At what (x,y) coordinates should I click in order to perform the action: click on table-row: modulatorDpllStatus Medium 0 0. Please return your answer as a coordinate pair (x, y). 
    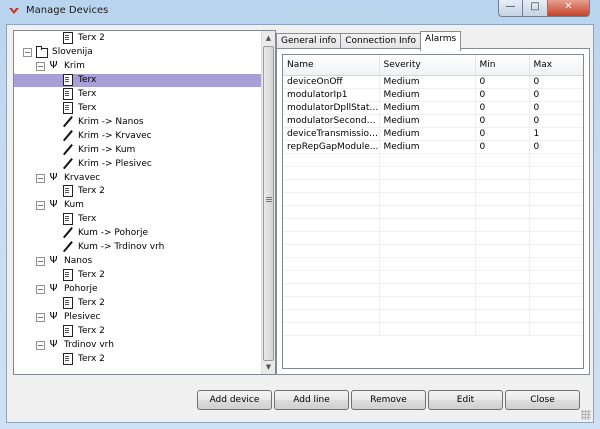
    Looking at the image, I should click on (433, 108).